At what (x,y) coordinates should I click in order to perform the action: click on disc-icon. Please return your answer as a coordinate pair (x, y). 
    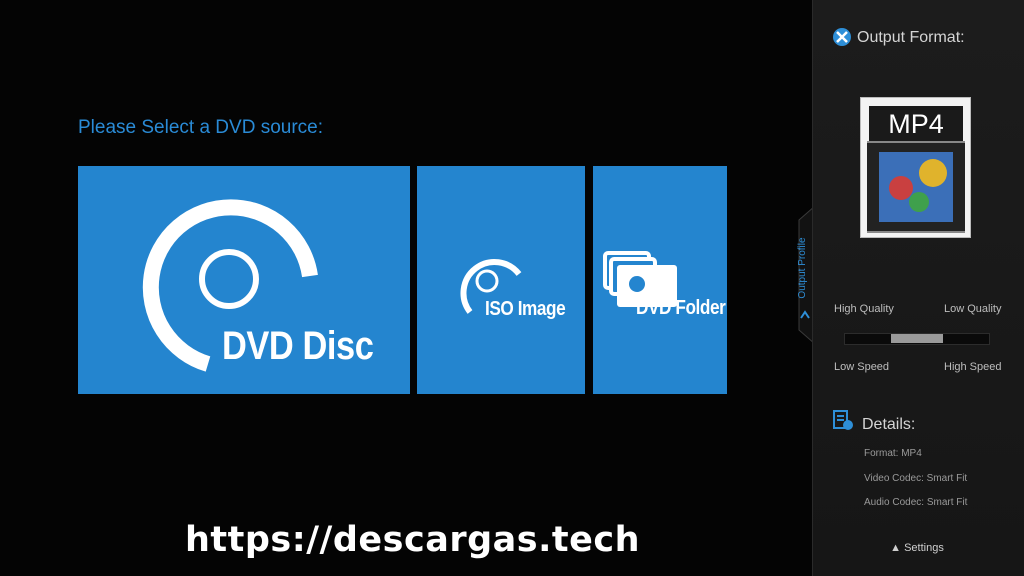
    Looking at the image, I should click on (491, 286).